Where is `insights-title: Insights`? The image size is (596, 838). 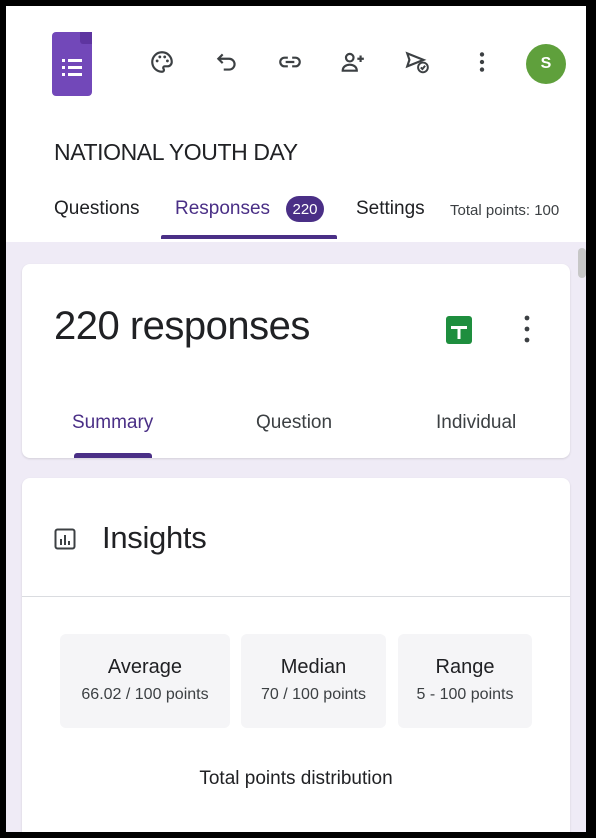 insights-title: Insights is located at coordinates (154, 537).